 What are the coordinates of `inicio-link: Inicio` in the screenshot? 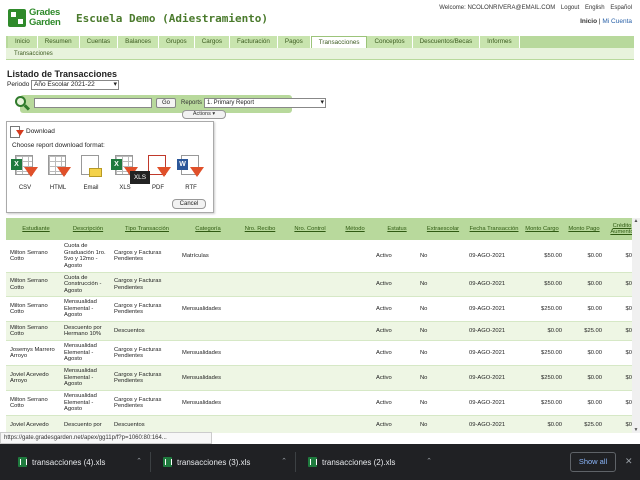 It's located at (588, 21).